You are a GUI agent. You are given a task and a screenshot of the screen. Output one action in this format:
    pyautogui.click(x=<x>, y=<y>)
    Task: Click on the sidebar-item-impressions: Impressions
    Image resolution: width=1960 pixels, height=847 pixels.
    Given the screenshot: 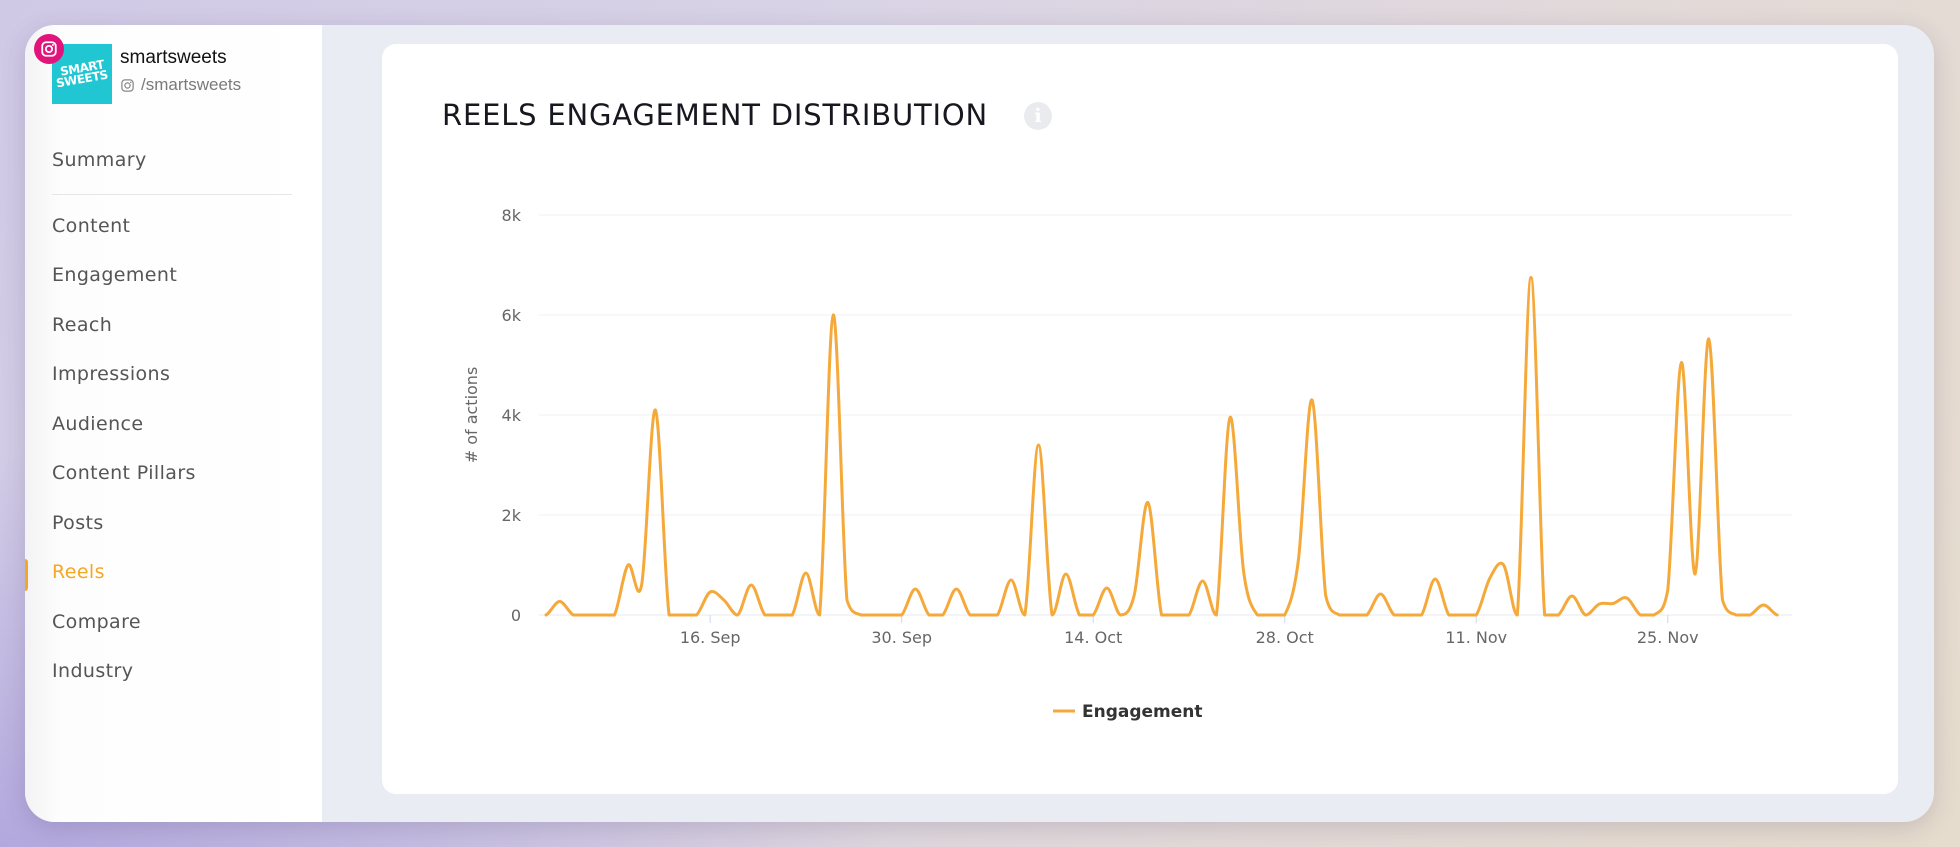 What is the action you would take?
    pyautogui.click(x=111, y=374)
    